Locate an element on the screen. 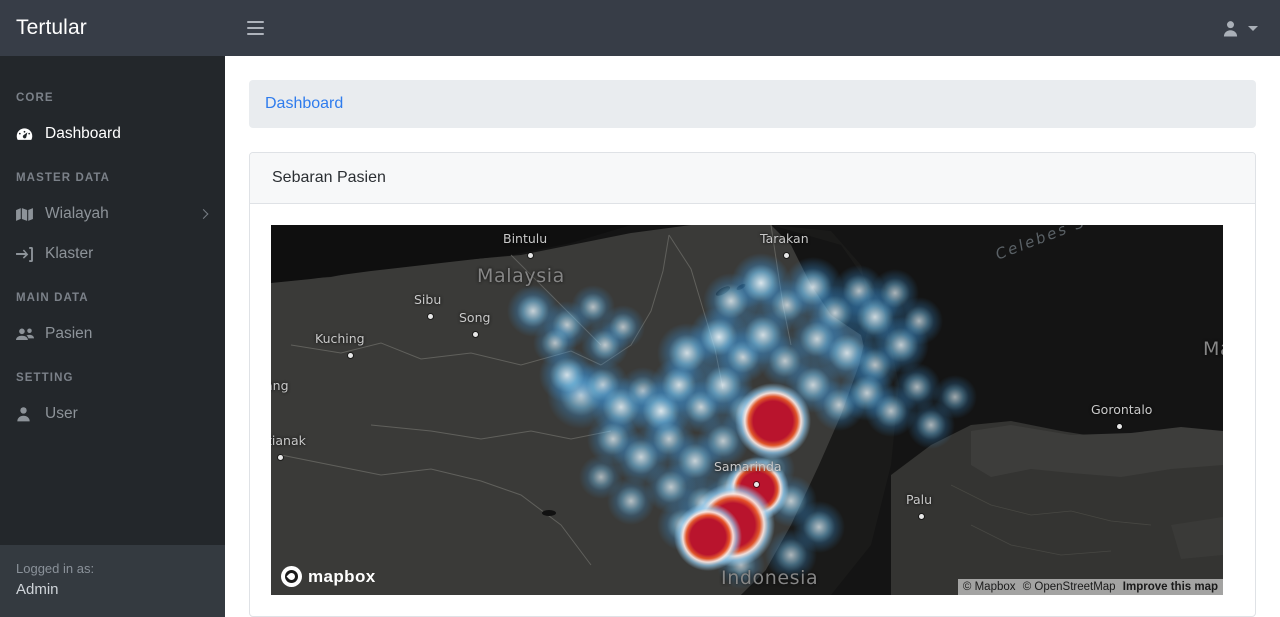 Image resolution: width=1280 pixels, height=617 pixels. breadcrumb-item-dashboard: Dashboard is located at coordinates (304, 103).